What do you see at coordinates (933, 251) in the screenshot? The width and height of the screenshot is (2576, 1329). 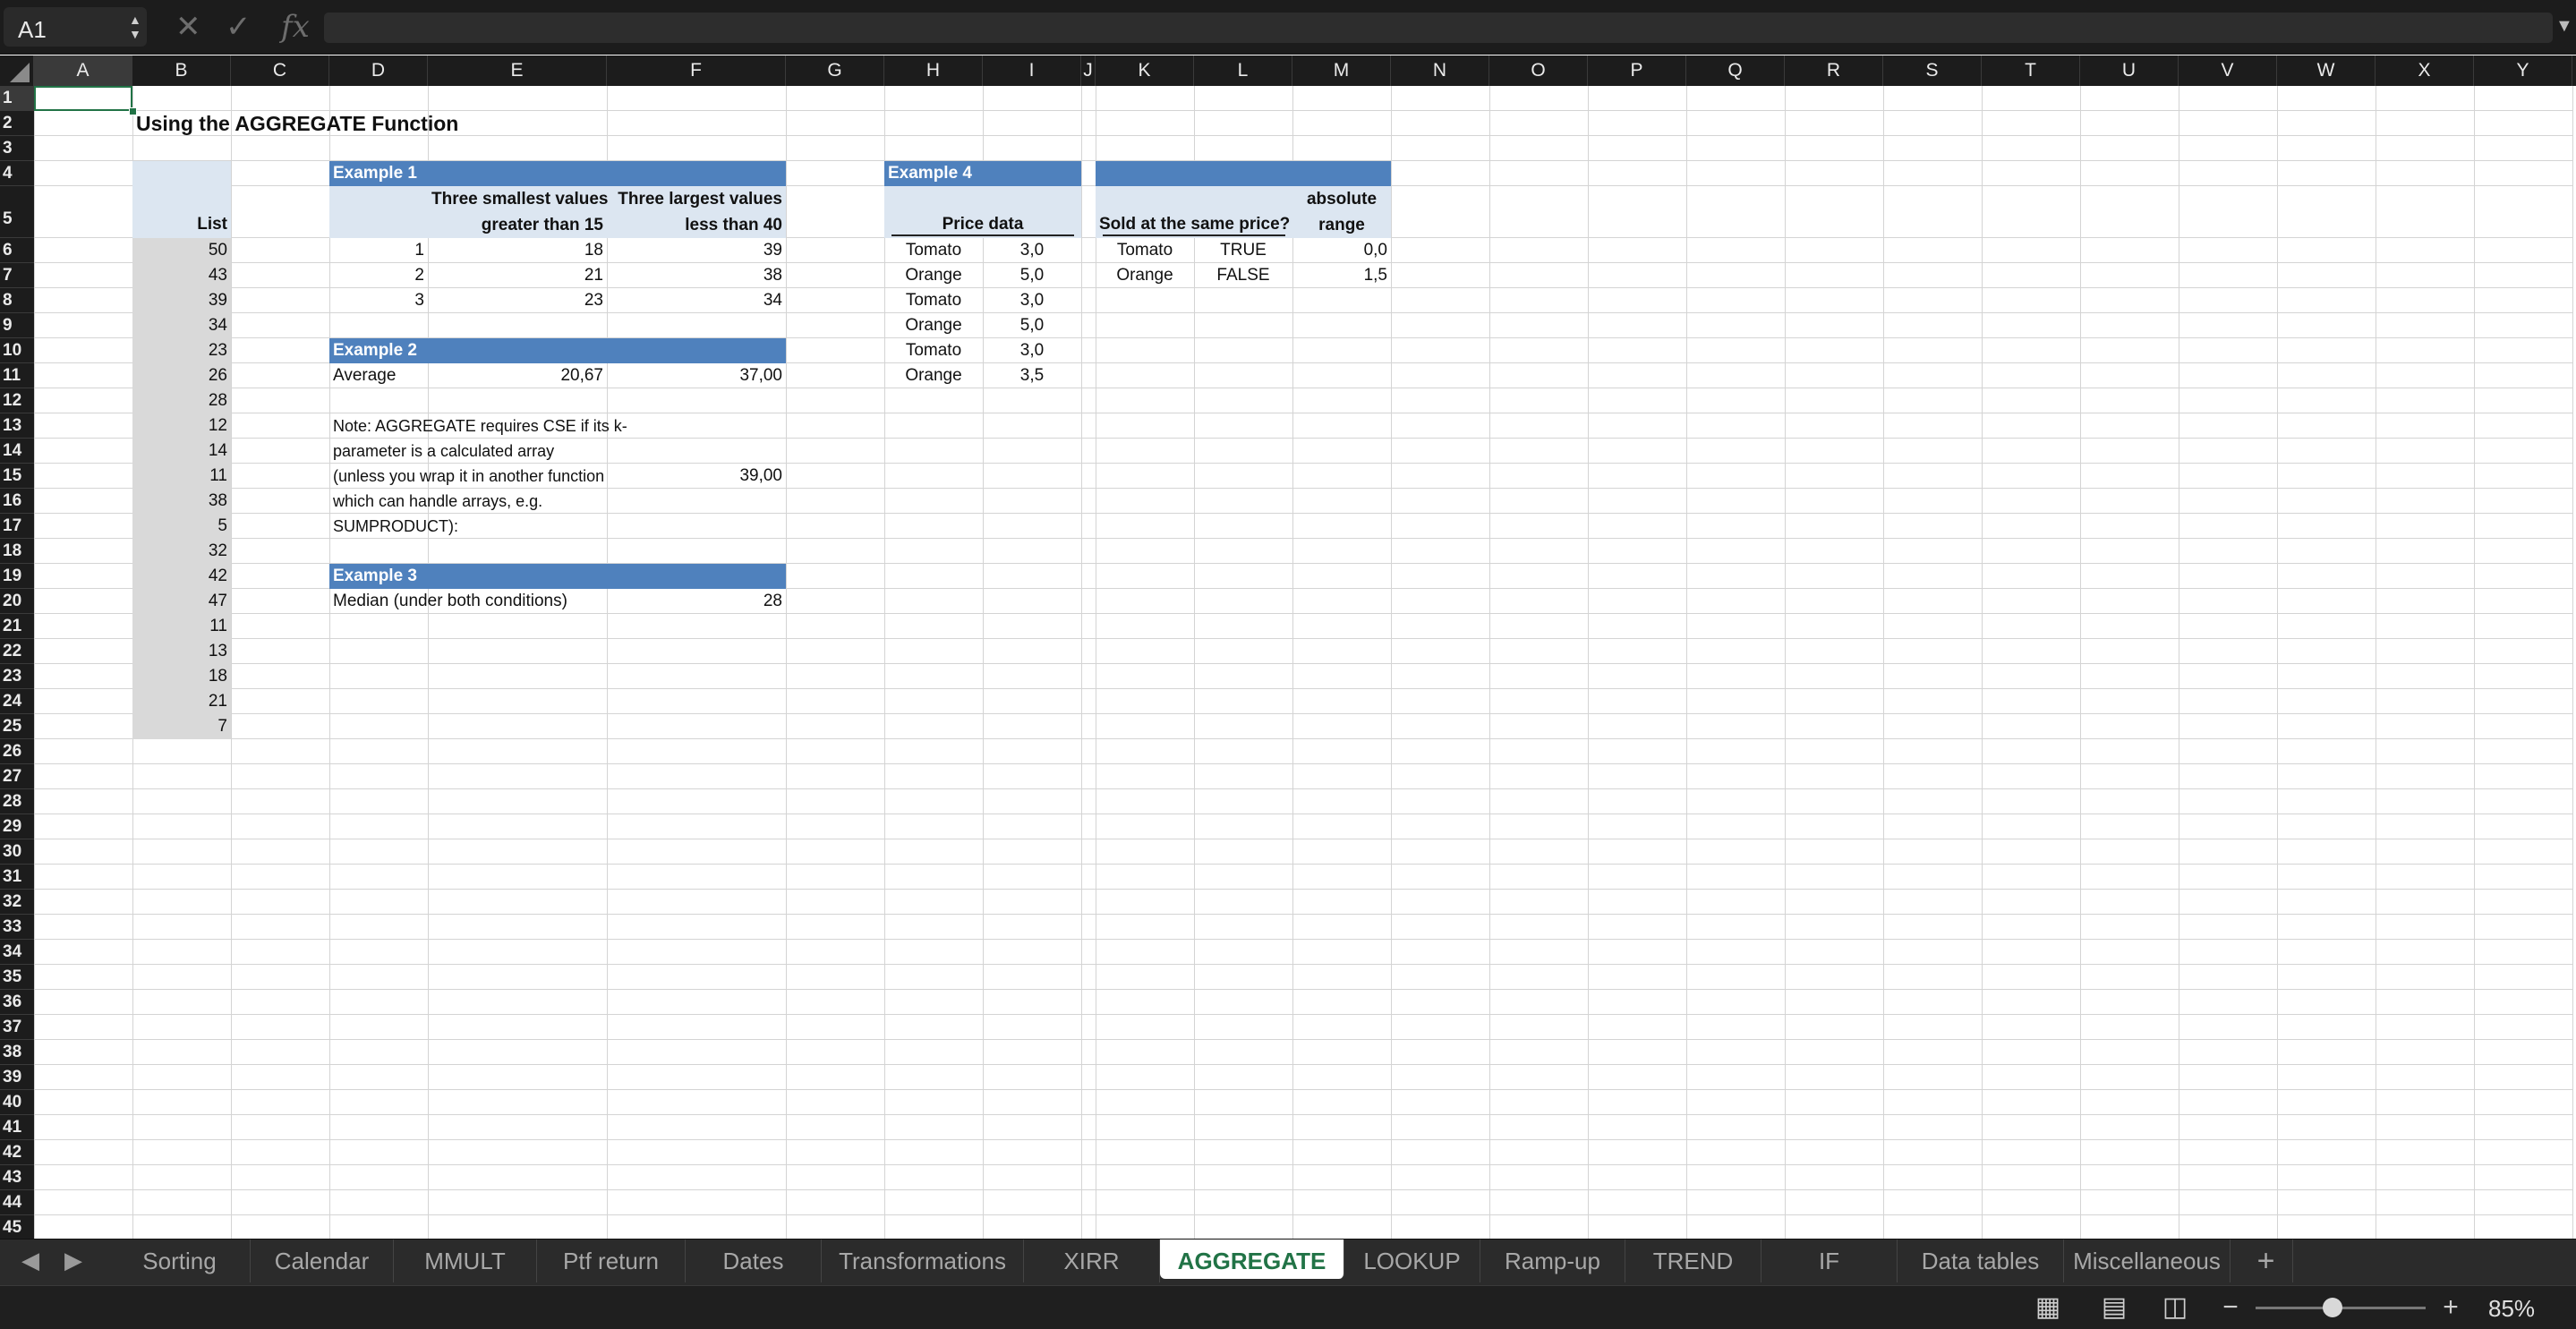 I see `price-item: Tomato` at bounding box center [933, 251].